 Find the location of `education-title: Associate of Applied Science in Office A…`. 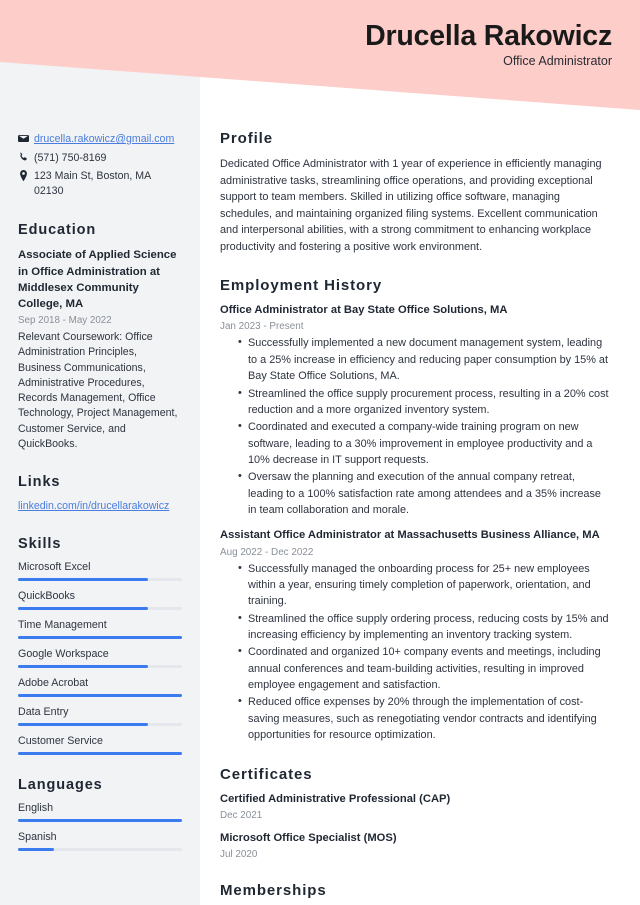

education-title: Associate of Applied Science in Office A… is located at coordinates (97, 279).